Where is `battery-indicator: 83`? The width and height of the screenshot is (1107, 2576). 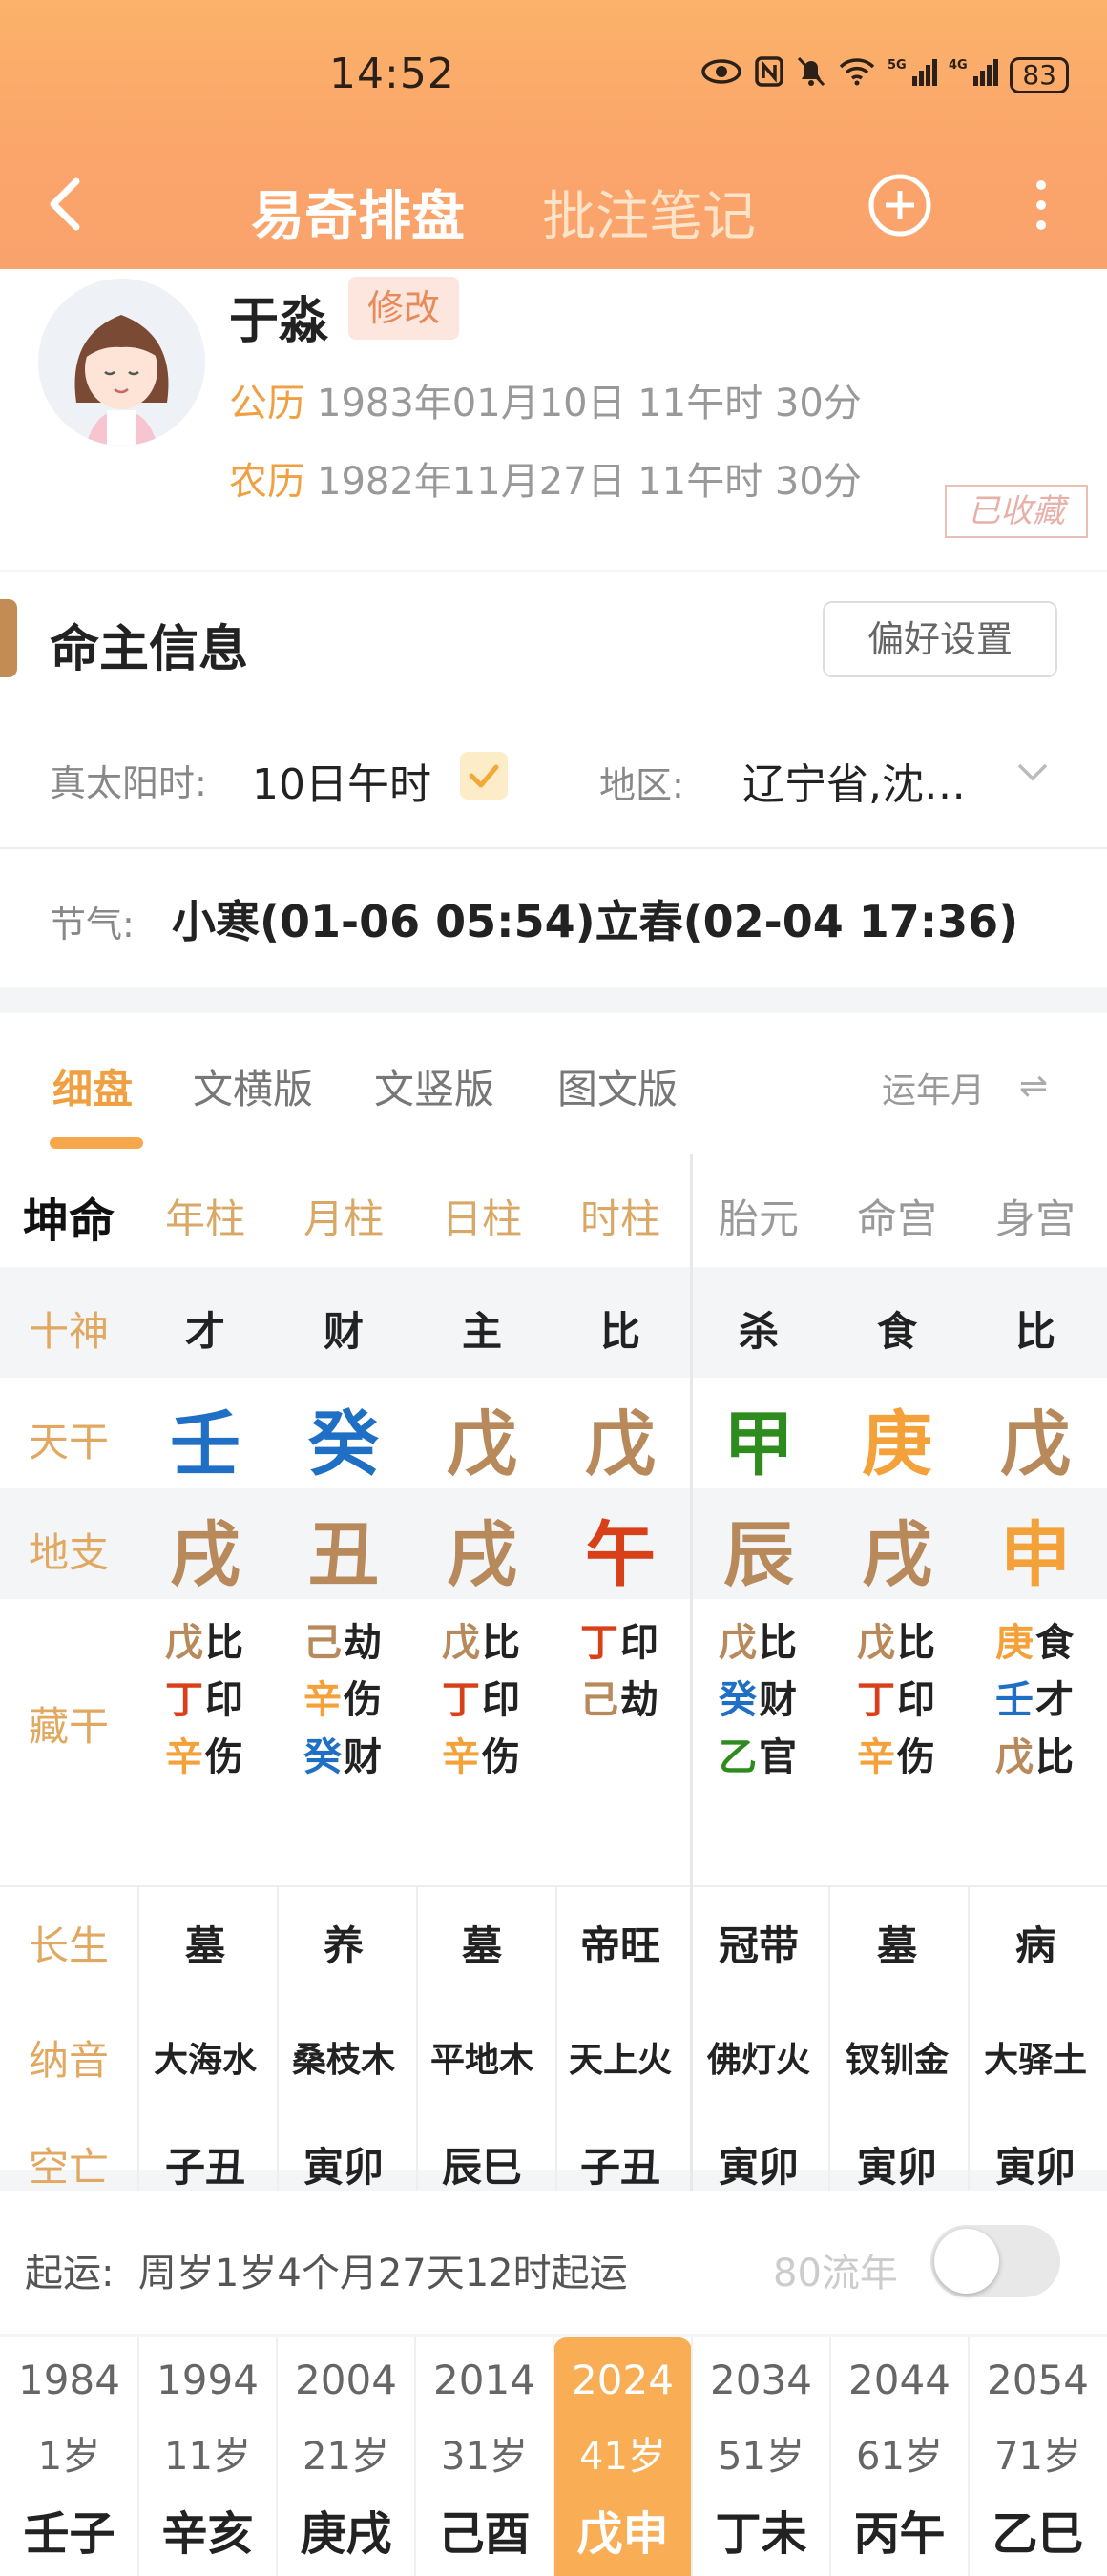 battery-indicator: 83 is located at coordinates (1039, 75).